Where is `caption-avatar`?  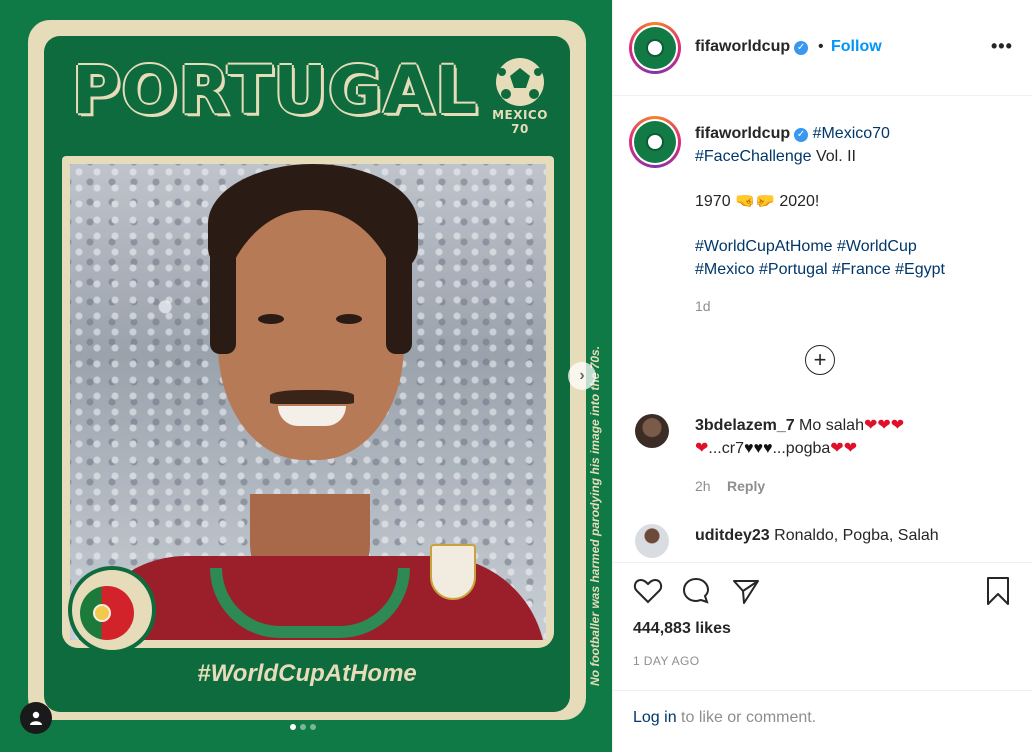
caption-avatar is located at coordinates (655, 142).